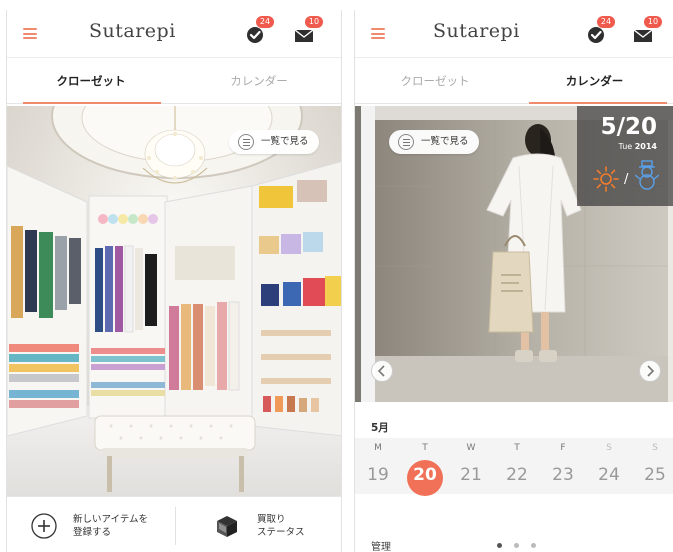 The image size is (673, 552). Describe the element at coordinates (471, 448) in the screenshot. I see `dow-label: W` at that location.